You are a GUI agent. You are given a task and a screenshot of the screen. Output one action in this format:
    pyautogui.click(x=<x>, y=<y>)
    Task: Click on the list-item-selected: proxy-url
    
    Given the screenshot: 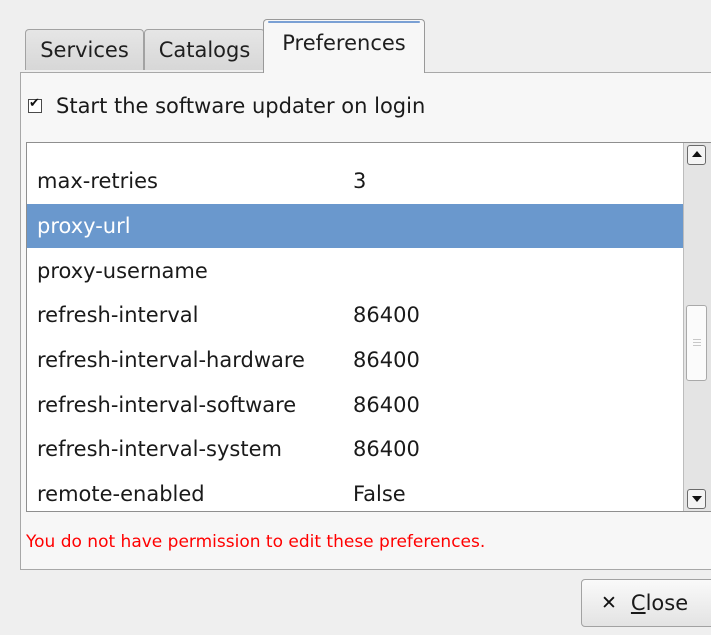 What is the action you would take?
    pyautogui.click(x=355, y=226)
    